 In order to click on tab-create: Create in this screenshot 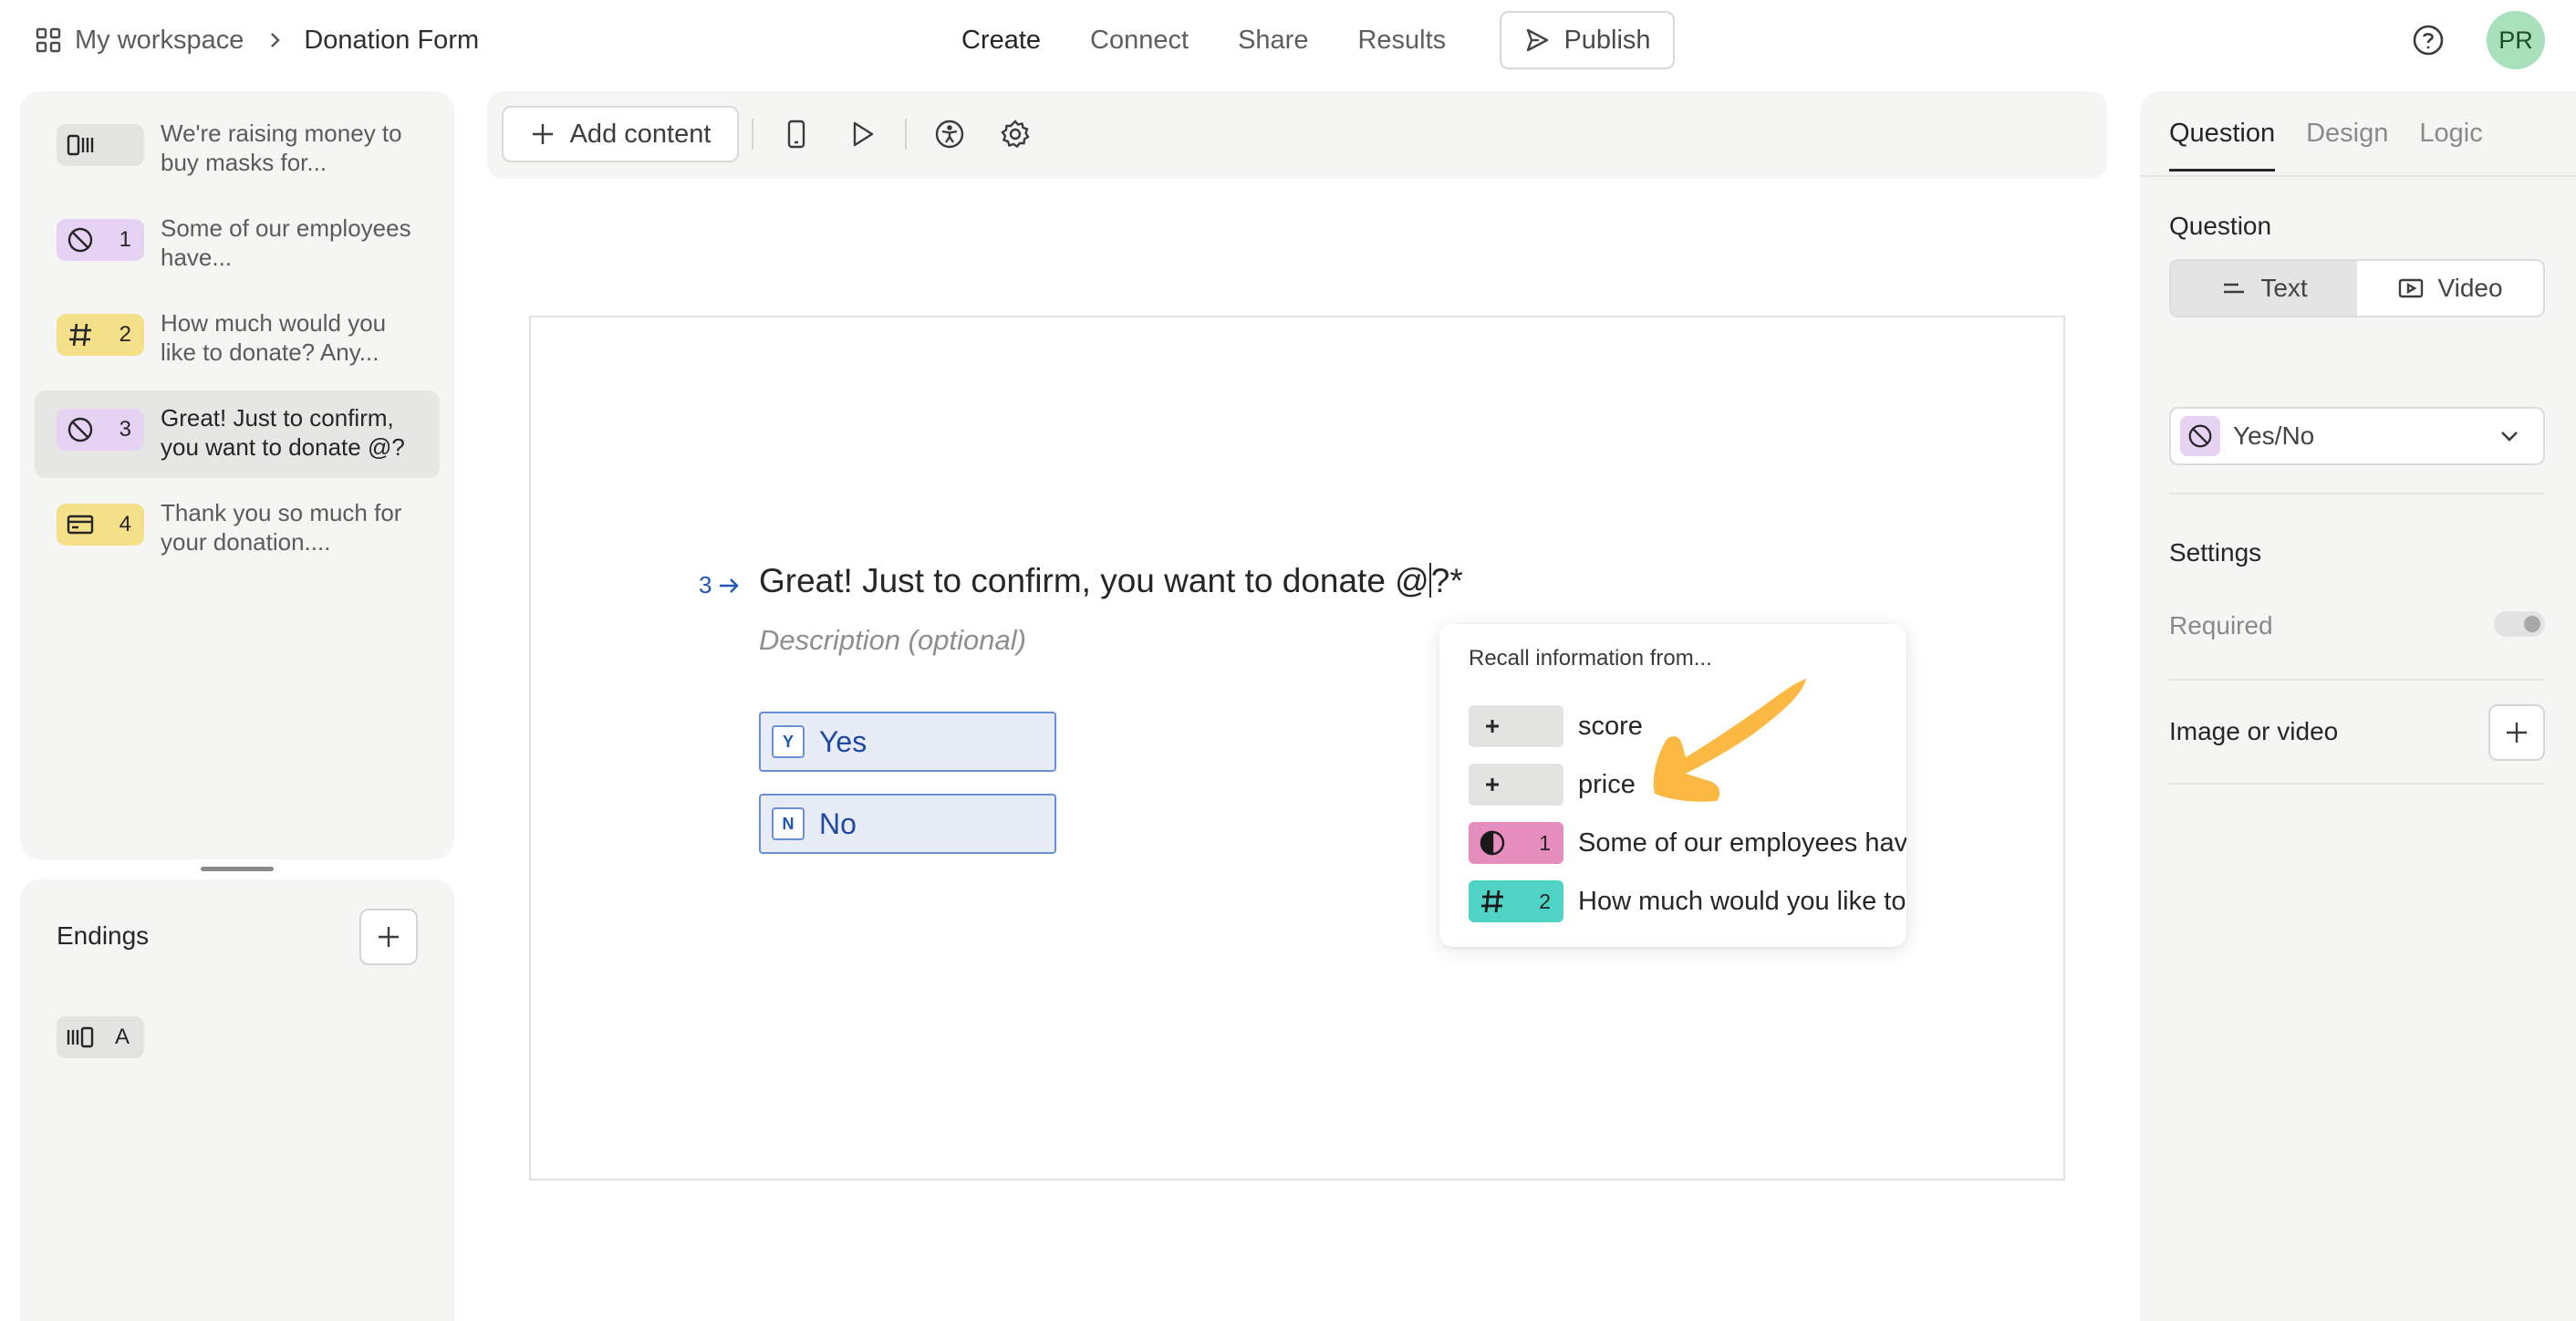, I will do `click(1001, 41)`.